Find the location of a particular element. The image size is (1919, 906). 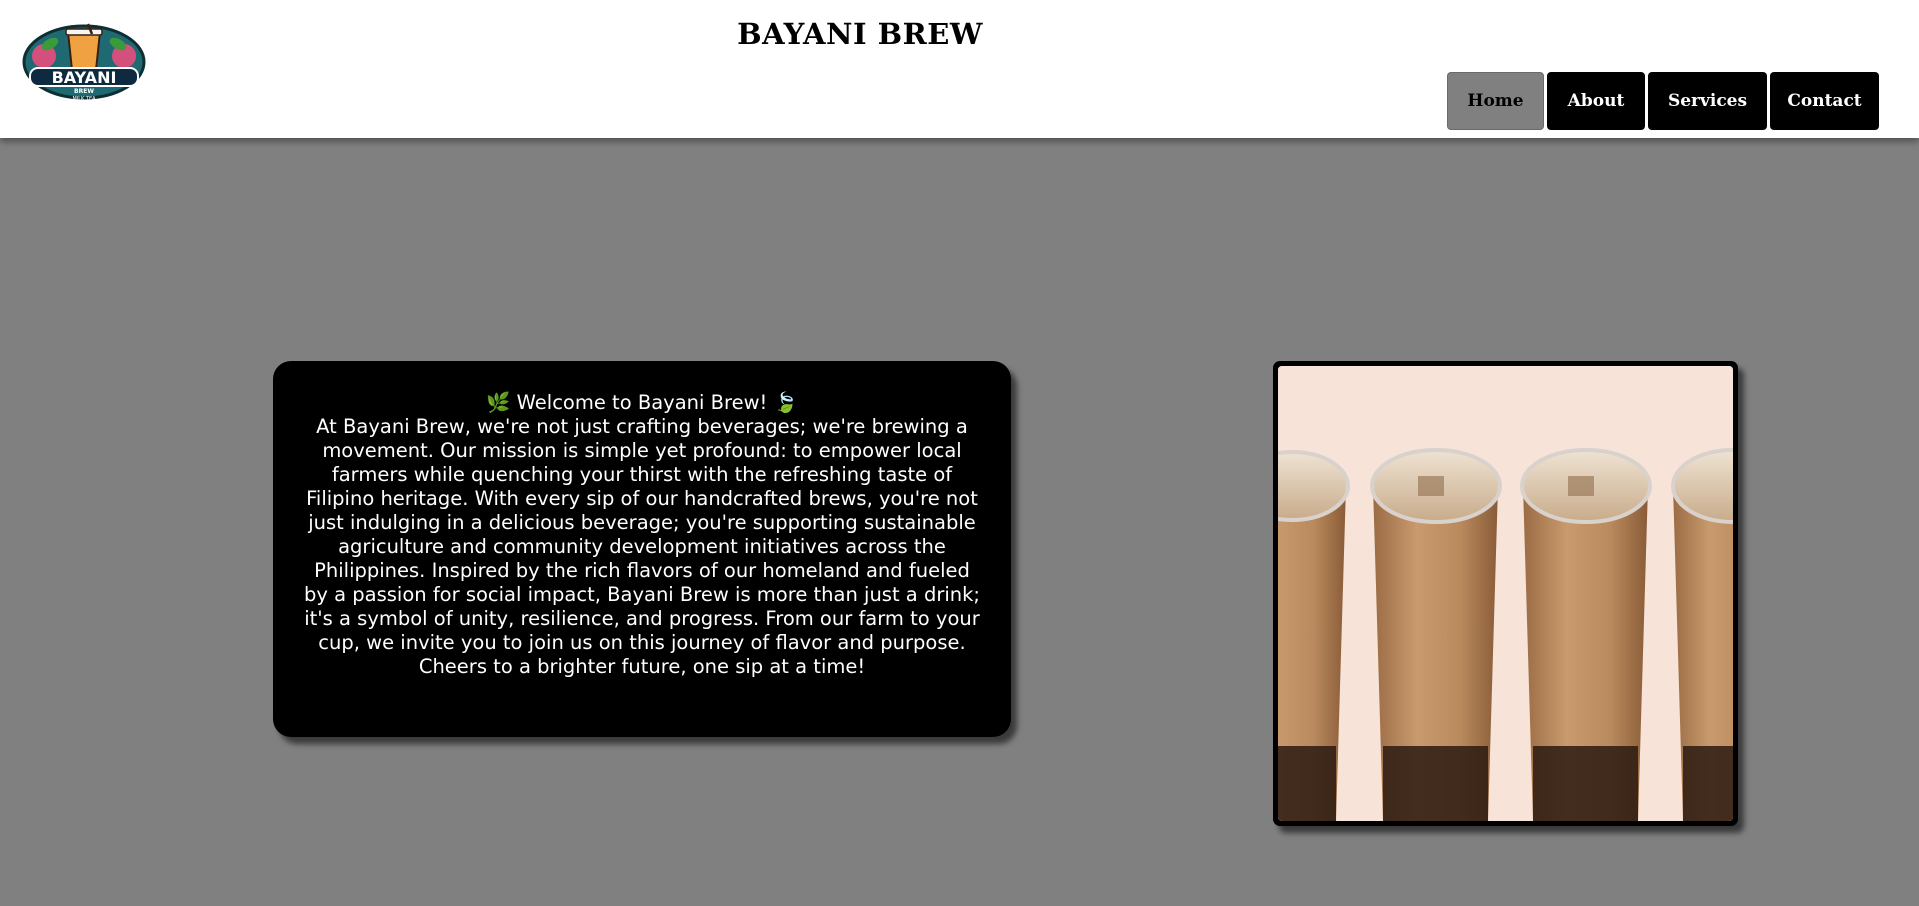

logo-subtext: BREW is located at coordinates (84, 91).